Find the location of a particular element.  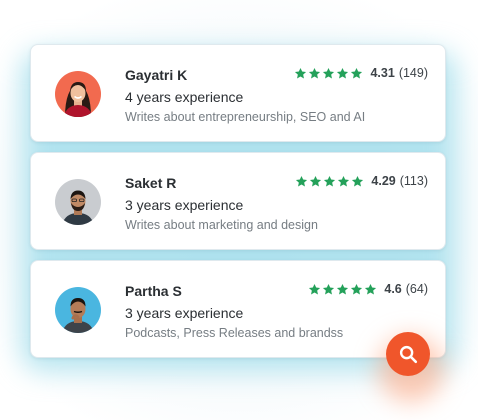

writer-rating: 4.31 (149) is located at coordinates (361, 73).